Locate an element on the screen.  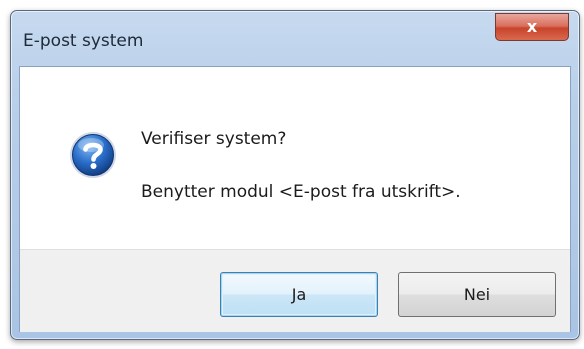
question-icon is located at coordinates (93, 155).